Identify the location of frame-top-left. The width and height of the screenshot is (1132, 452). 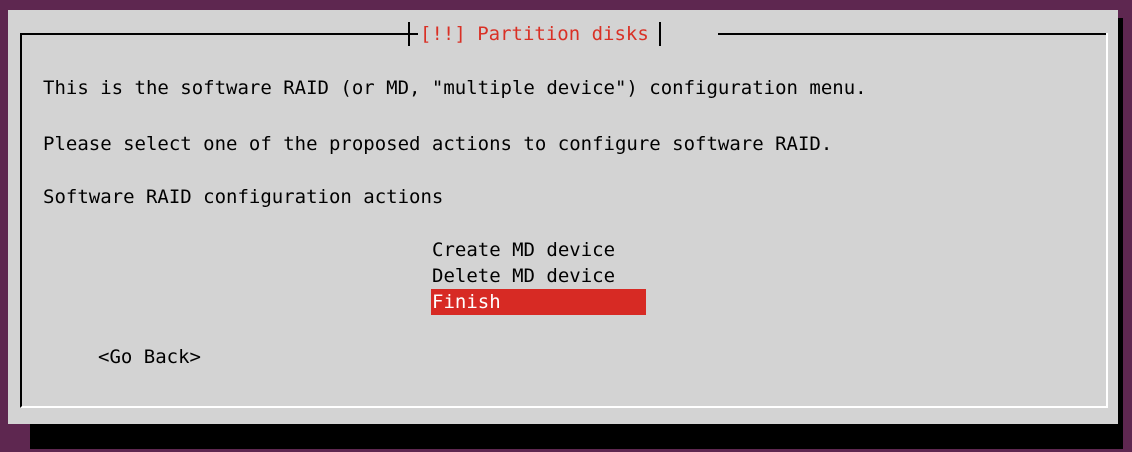
(219, 34).